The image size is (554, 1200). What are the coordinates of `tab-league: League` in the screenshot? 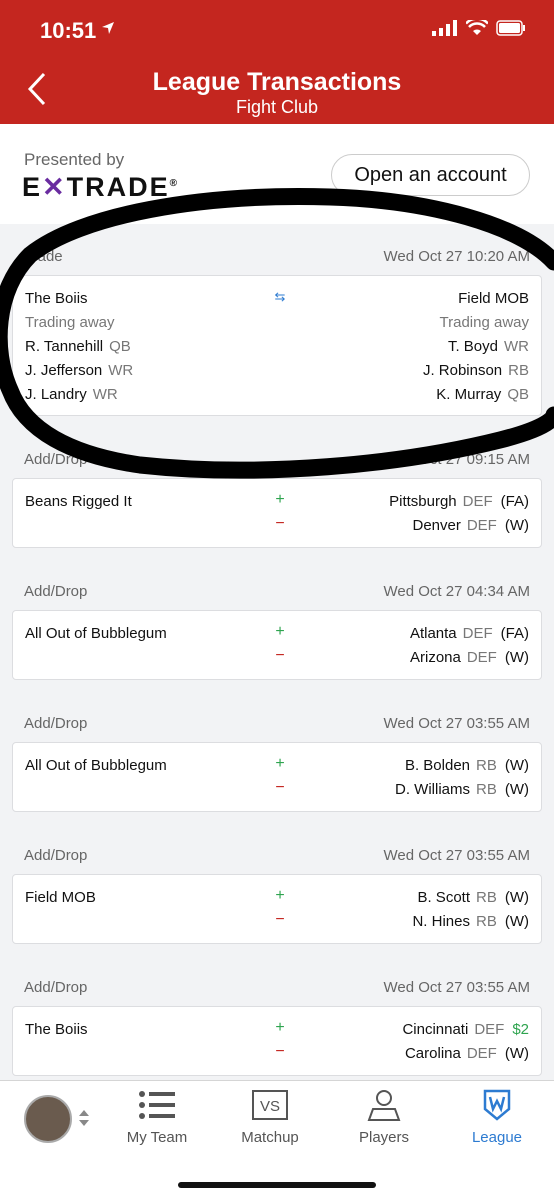 It's located at (497, 1117).